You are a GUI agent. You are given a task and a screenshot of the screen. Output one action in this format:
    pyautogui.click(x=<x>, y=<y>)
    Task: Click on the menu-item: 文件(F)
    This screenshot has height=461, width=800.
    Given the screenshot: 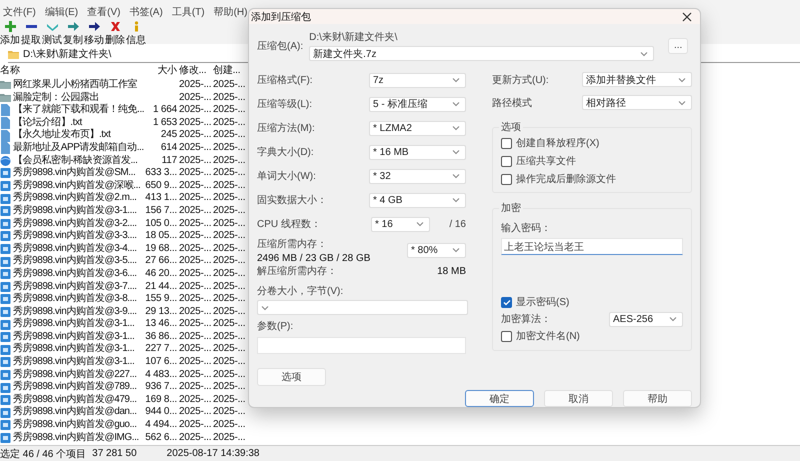 What is the action you would take?
    pyautogui.click(x=19, y=12)
    